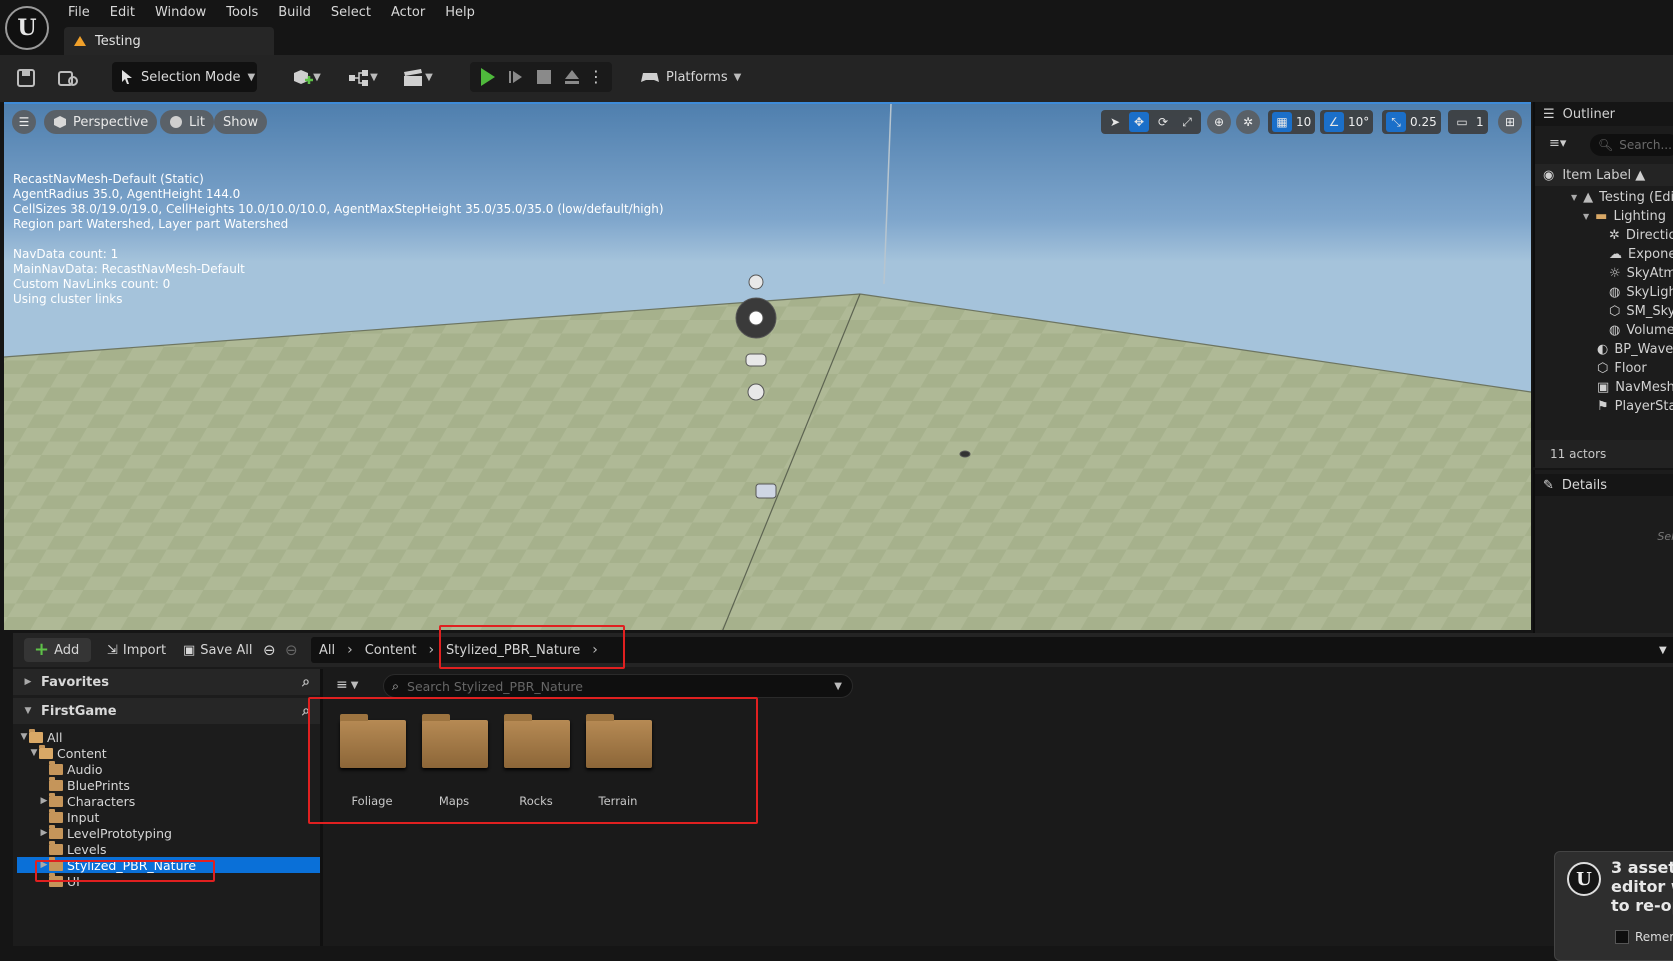  I want to click on world-local-icon: ⊕, so click(1219, 122).